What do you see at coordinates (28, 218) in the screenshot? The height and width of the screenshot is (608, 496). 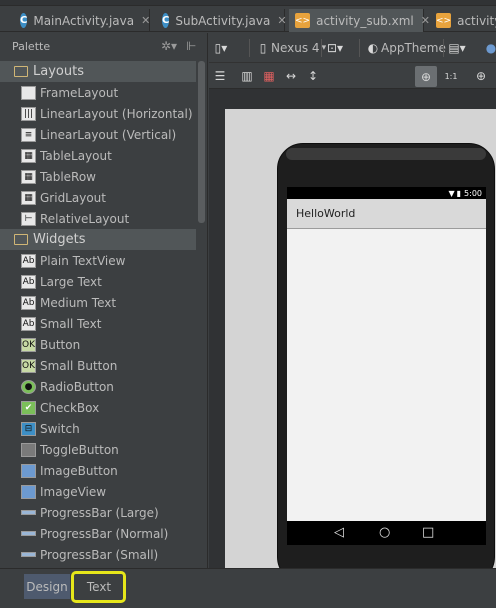 I see `relative-layout-icon: ⊢` at bounding box center [28, 218].